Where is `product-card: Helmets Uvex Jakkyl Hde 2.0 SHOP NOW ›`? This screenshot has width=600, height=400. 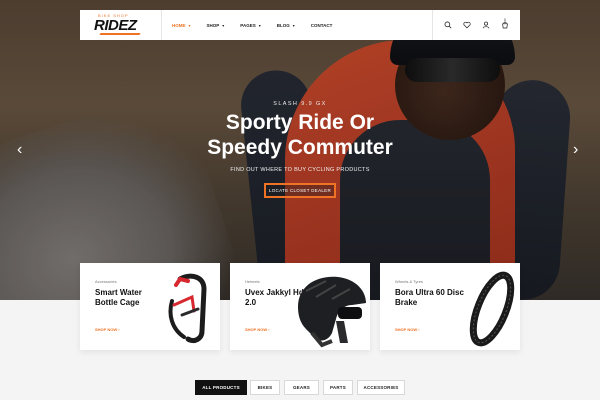
product-card: Helmets Uvex Jakkyl Hde 2.0 SHOP NOW › is located at coordinates (300, 306).